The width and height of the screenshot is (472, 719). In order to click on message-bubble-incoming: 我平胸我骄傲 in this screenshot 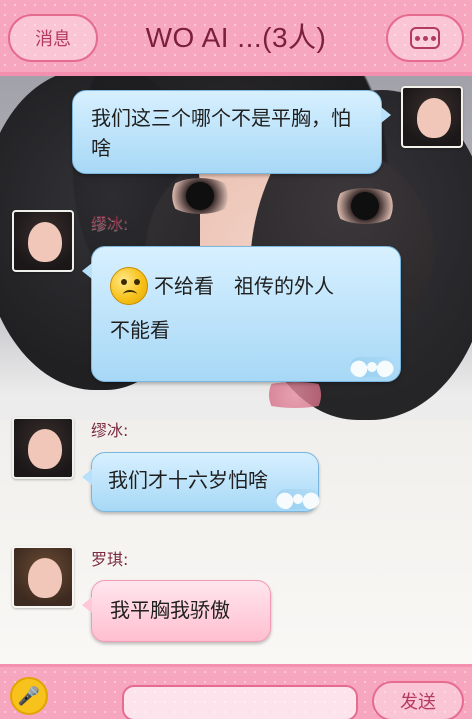, I will do `click(176, 611)`.